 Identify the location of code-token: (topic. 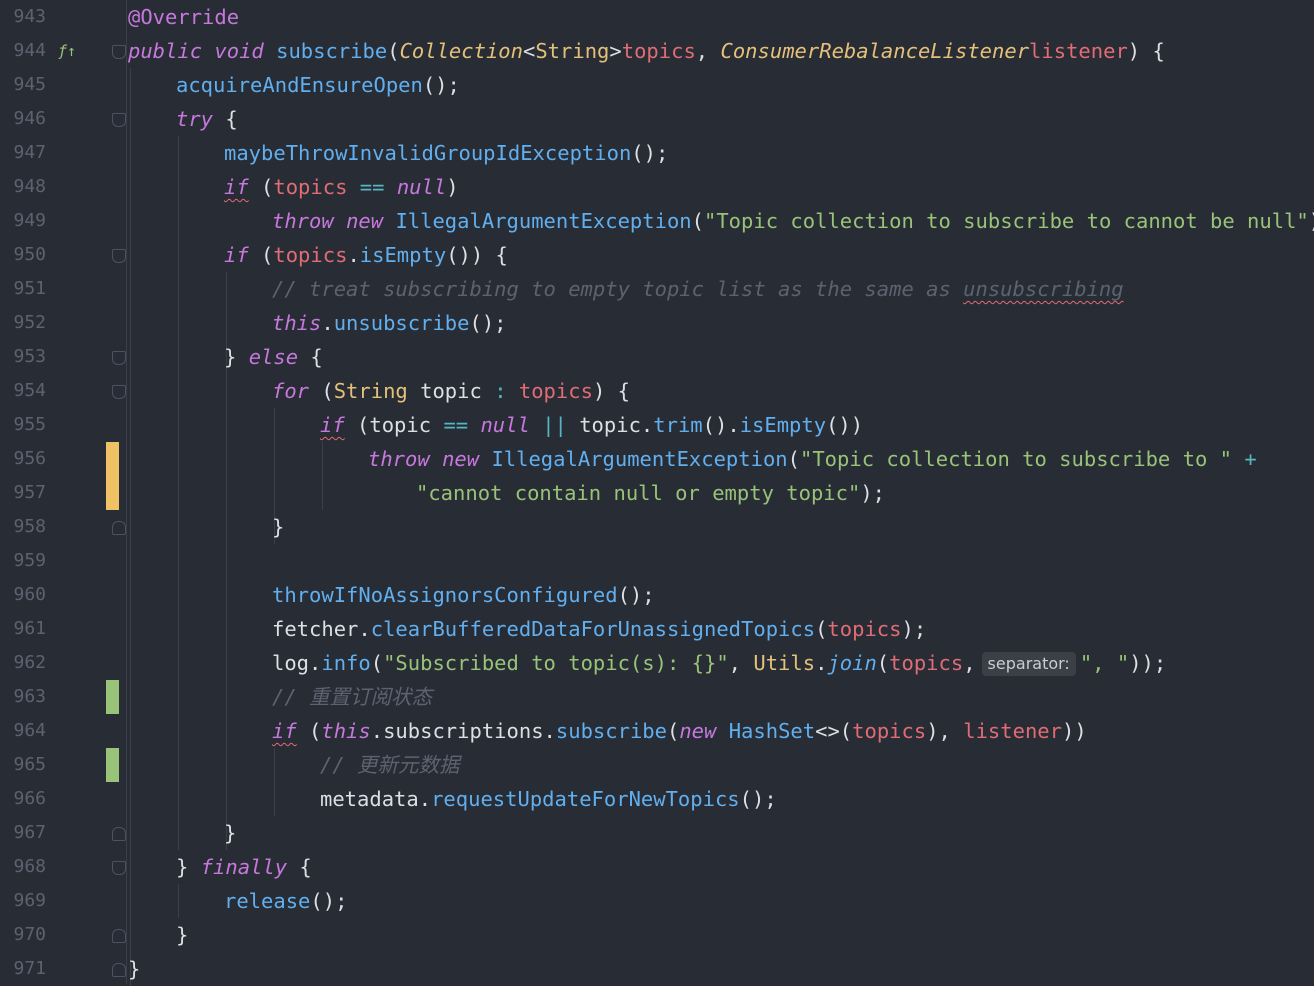
(394, 425).